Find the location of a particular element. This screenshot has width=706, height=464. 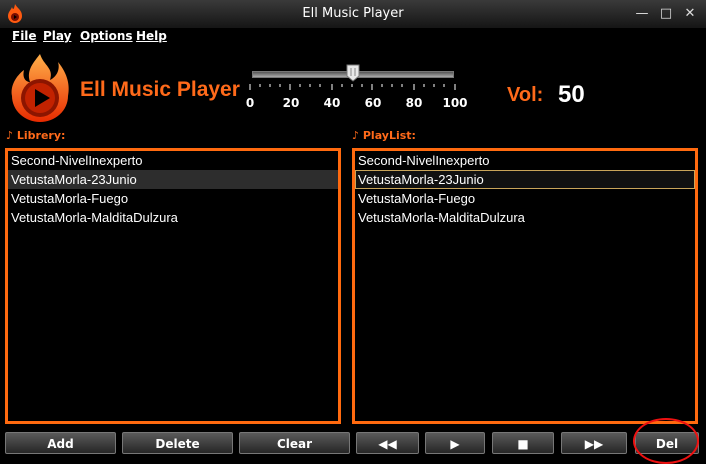

minimize-button: — is located at coordinates (642, 14).